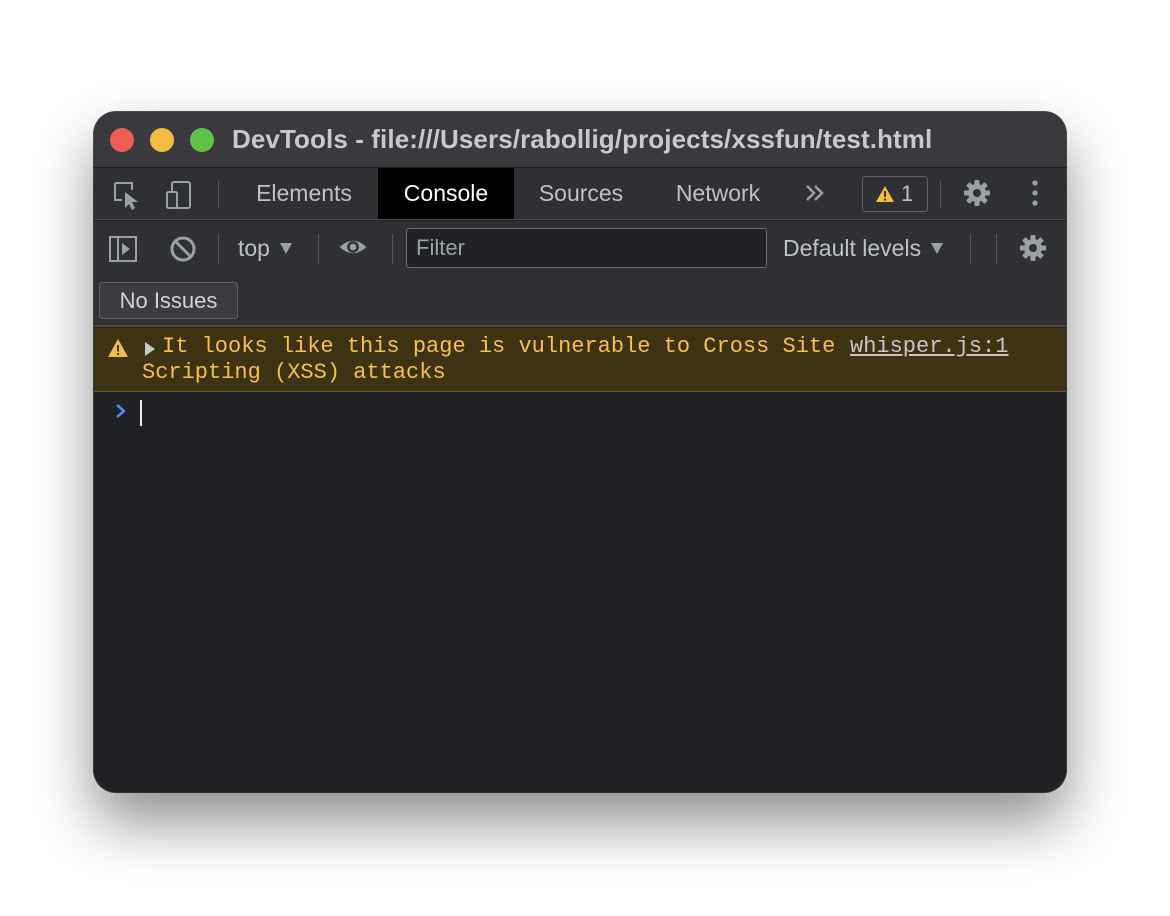 This screenshot has width=1170, height=916. I want to click on console-toolbar: top Default levels, so click(580, 249).